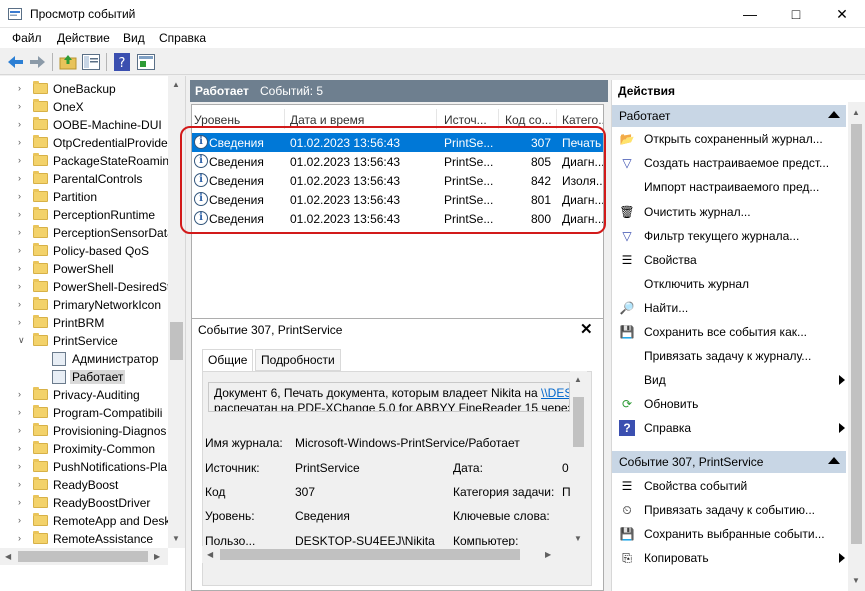 This screenshot has height=591, width=865. Describe the element at coordinates (37, 62) in the screenshot. I see `forward-arrow-icon` at that location.